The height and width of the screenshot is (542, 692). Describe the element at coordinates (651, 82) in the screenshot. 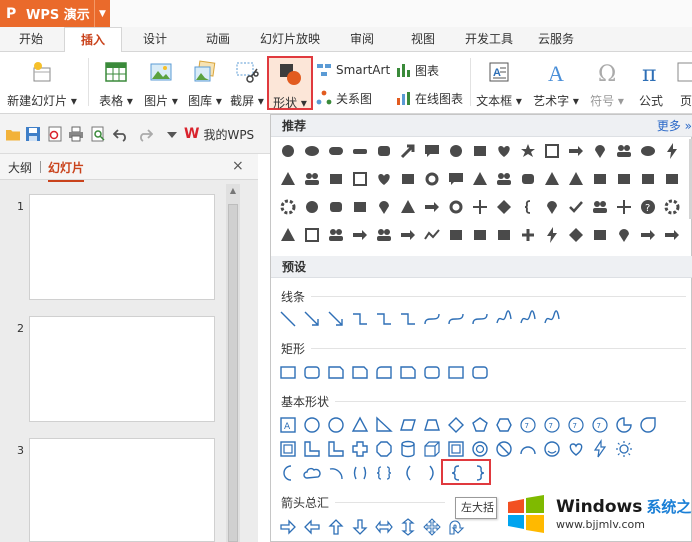

I see `formula-button: π 公式` at that location.